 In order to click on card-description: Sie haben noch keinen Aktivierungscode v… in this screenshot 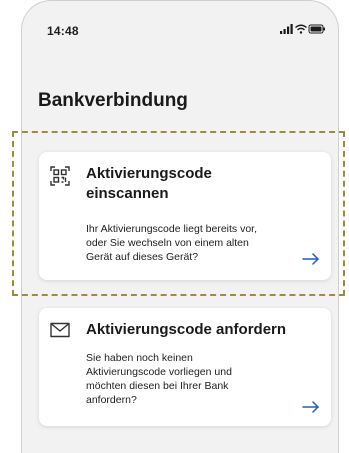, I will do `click(159, 379)`.